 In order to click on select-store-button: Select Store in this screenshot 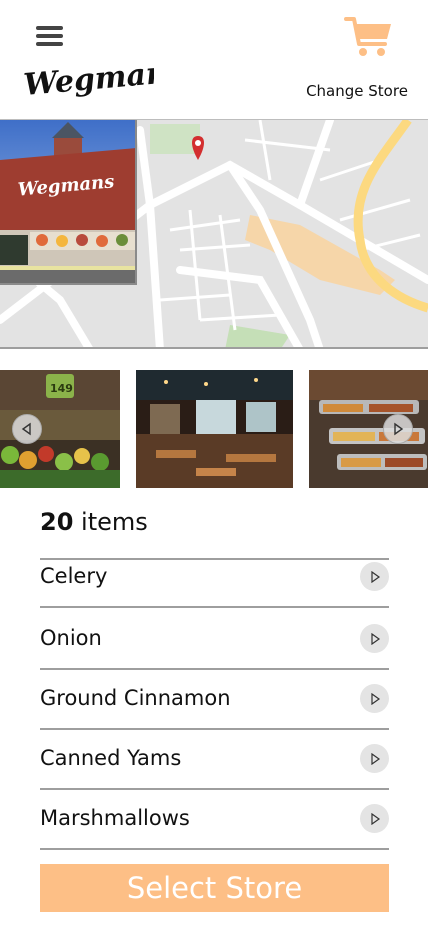, I will do `click(214, 888)`.